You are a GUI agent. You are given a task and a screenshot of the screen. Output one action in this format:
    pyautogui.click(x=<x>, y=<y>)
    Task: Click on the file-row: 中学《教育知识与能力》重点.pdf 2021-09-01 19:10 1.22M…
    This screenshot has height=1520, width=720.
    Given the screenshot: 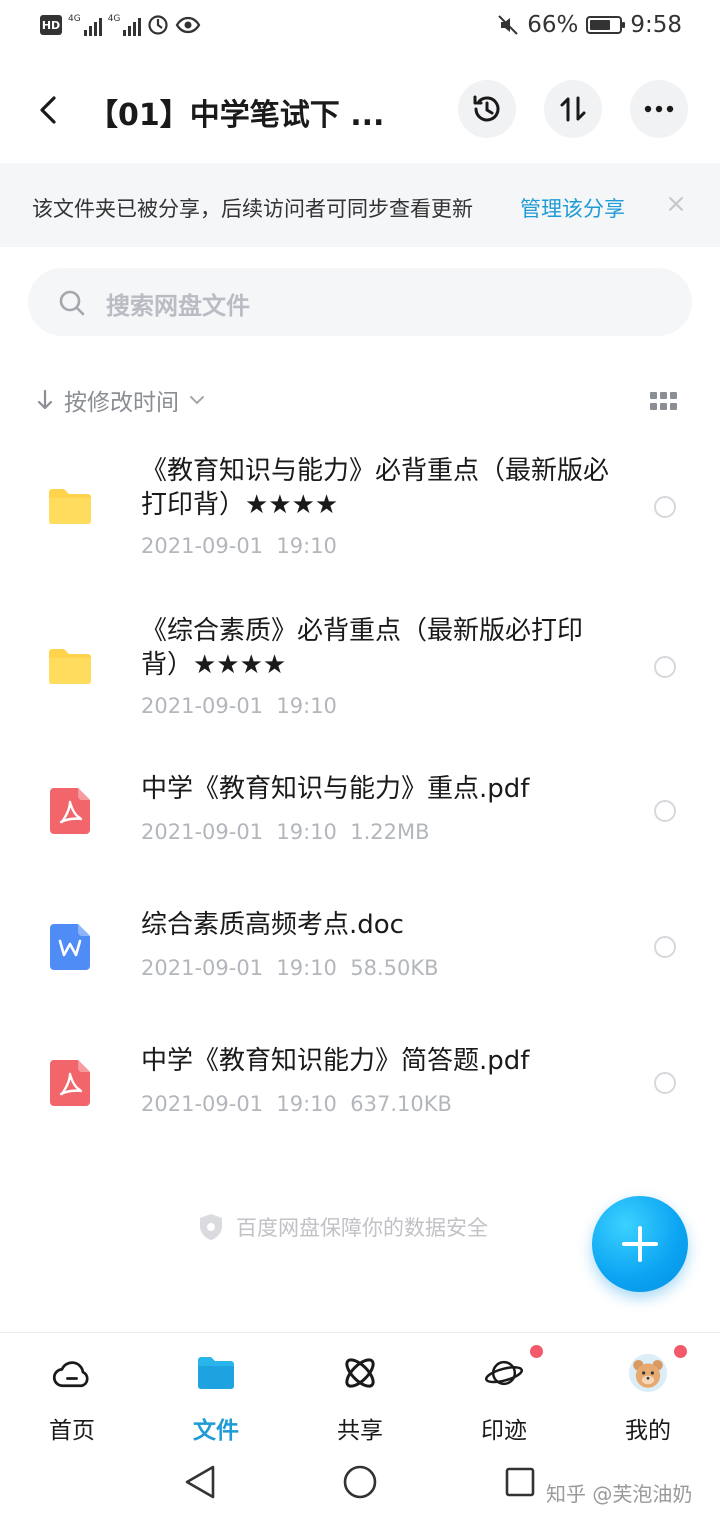 What is the action you would take?
    pyautogui.click(x=360, y=815)
    